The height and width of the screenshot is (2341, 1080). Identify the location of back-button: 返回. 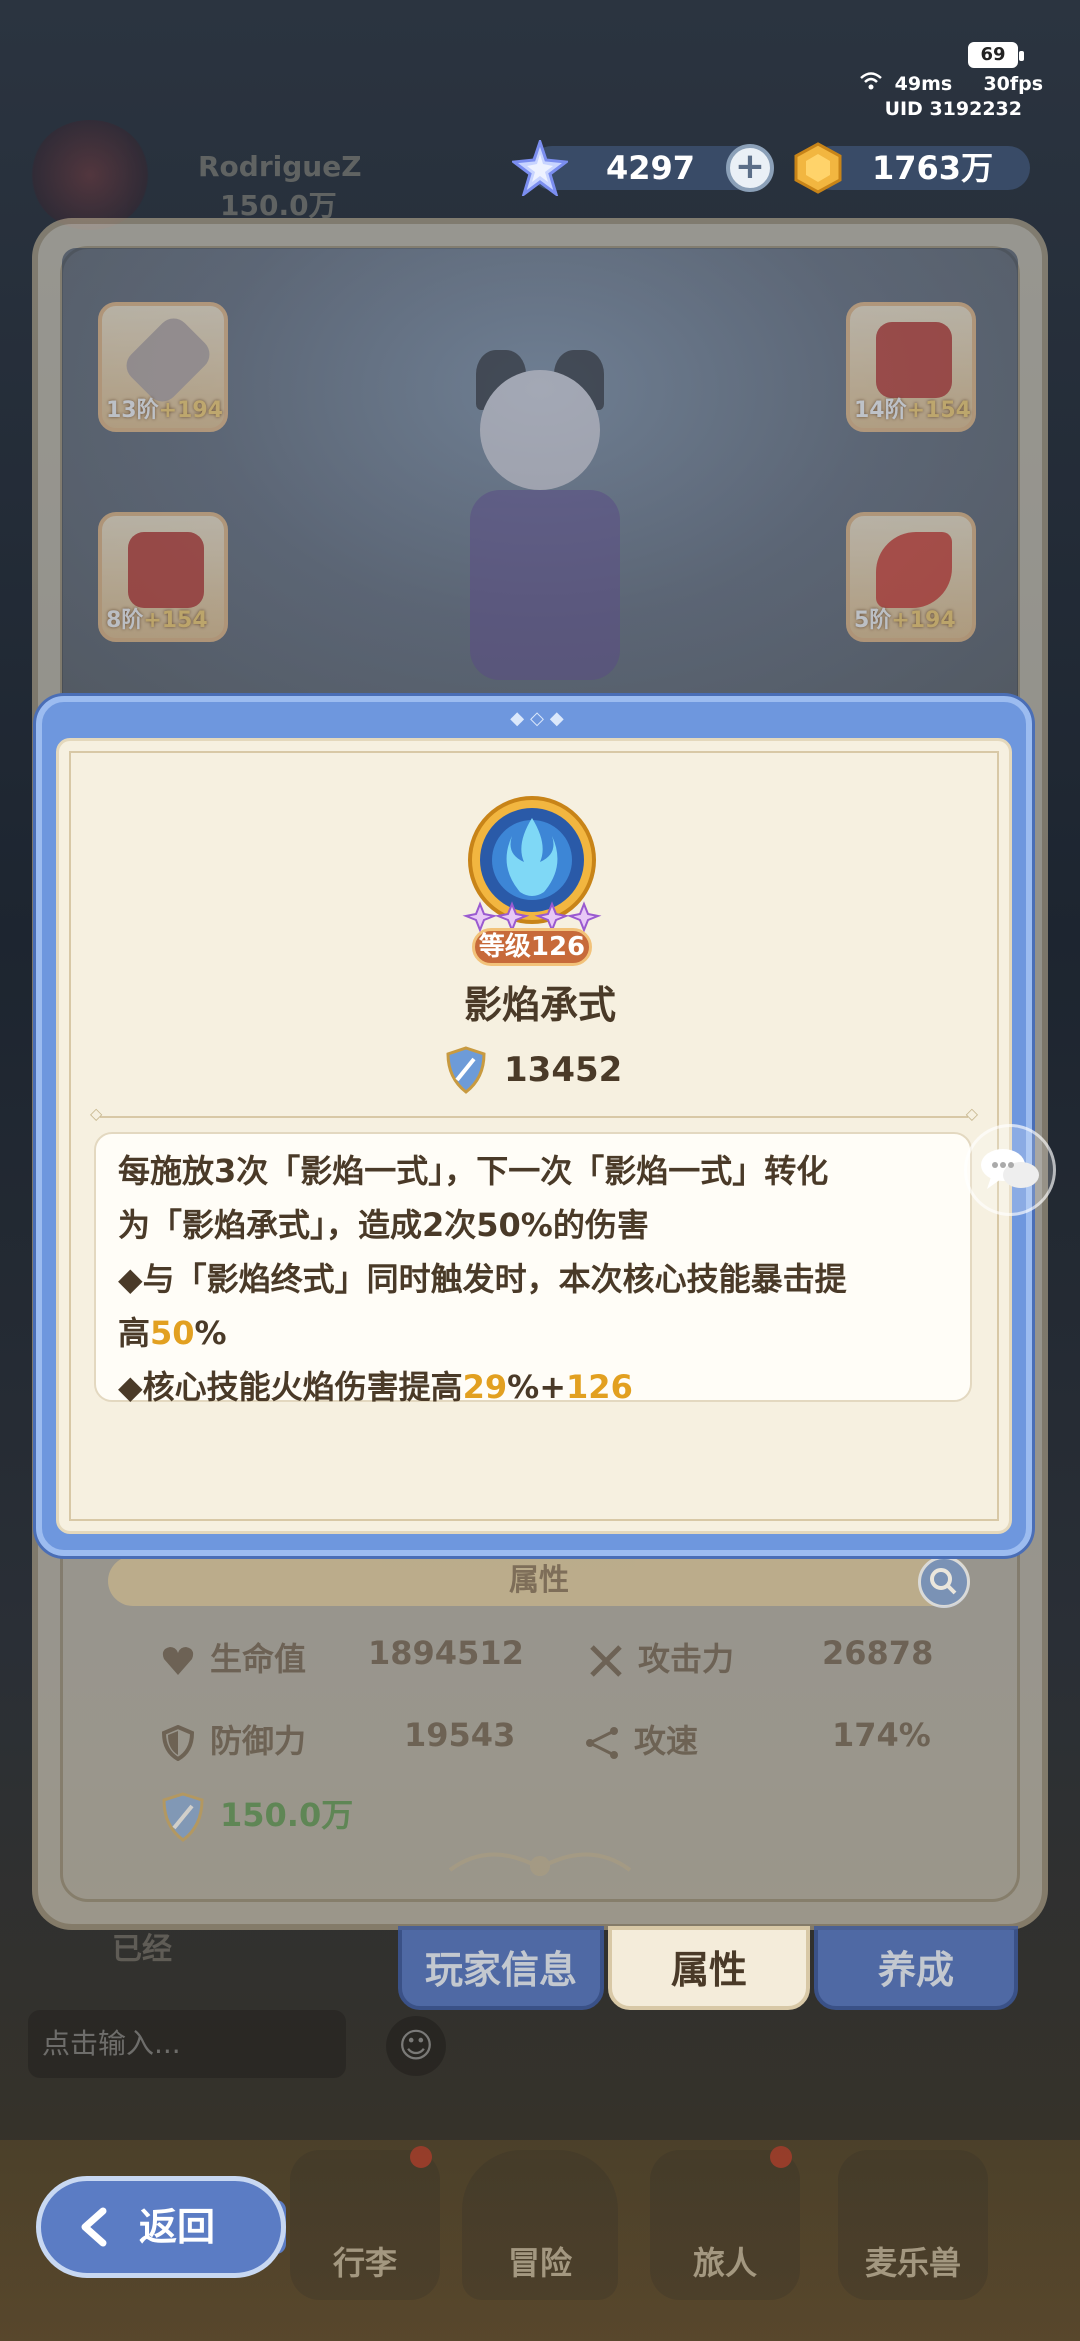
(161, 2227).